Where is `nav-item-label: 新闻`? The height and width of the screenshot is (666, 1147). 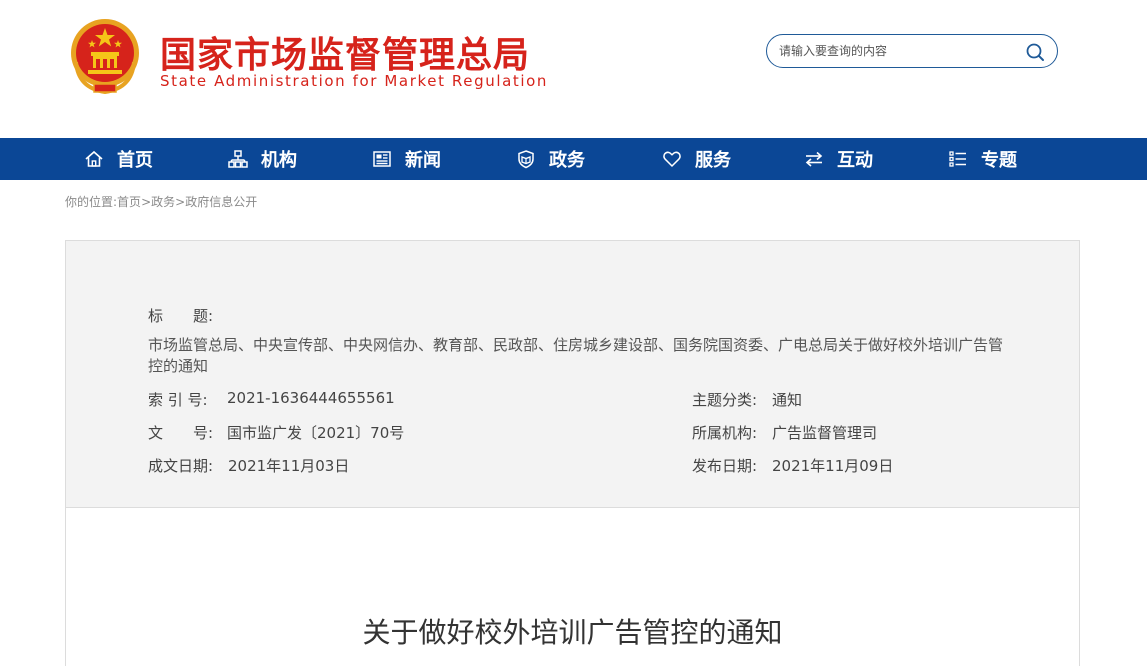
nav-item-label: 新闻 is located at coordinates (423, 160).